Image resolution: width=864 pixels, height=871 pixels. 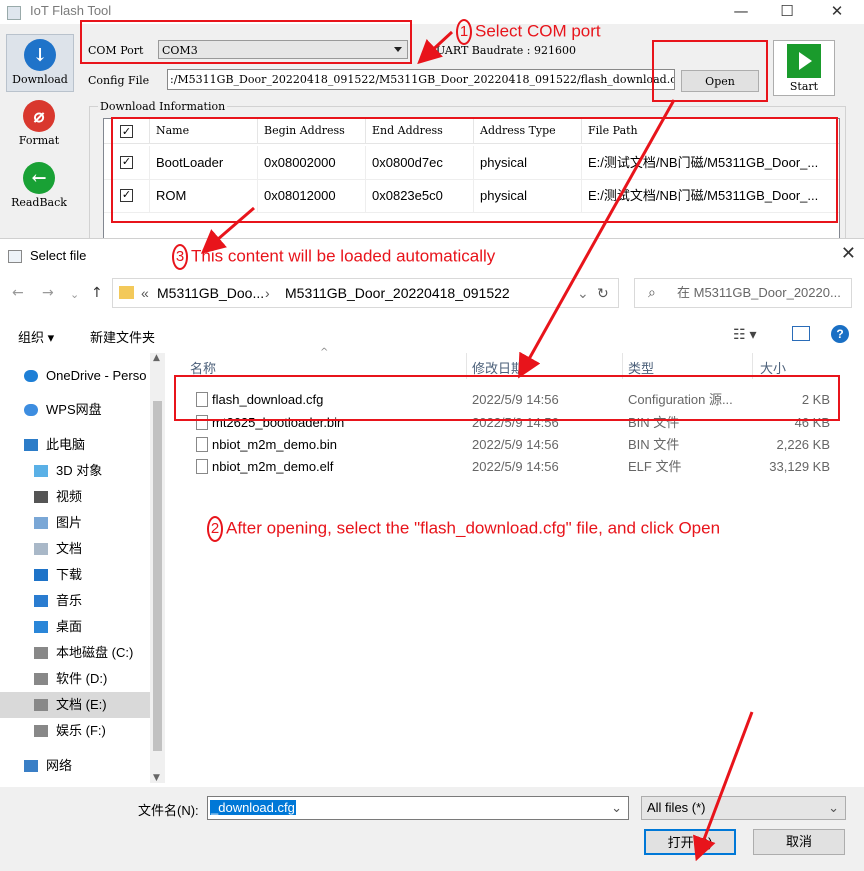 I want to click on play-icon, so click(x=804, y=61).